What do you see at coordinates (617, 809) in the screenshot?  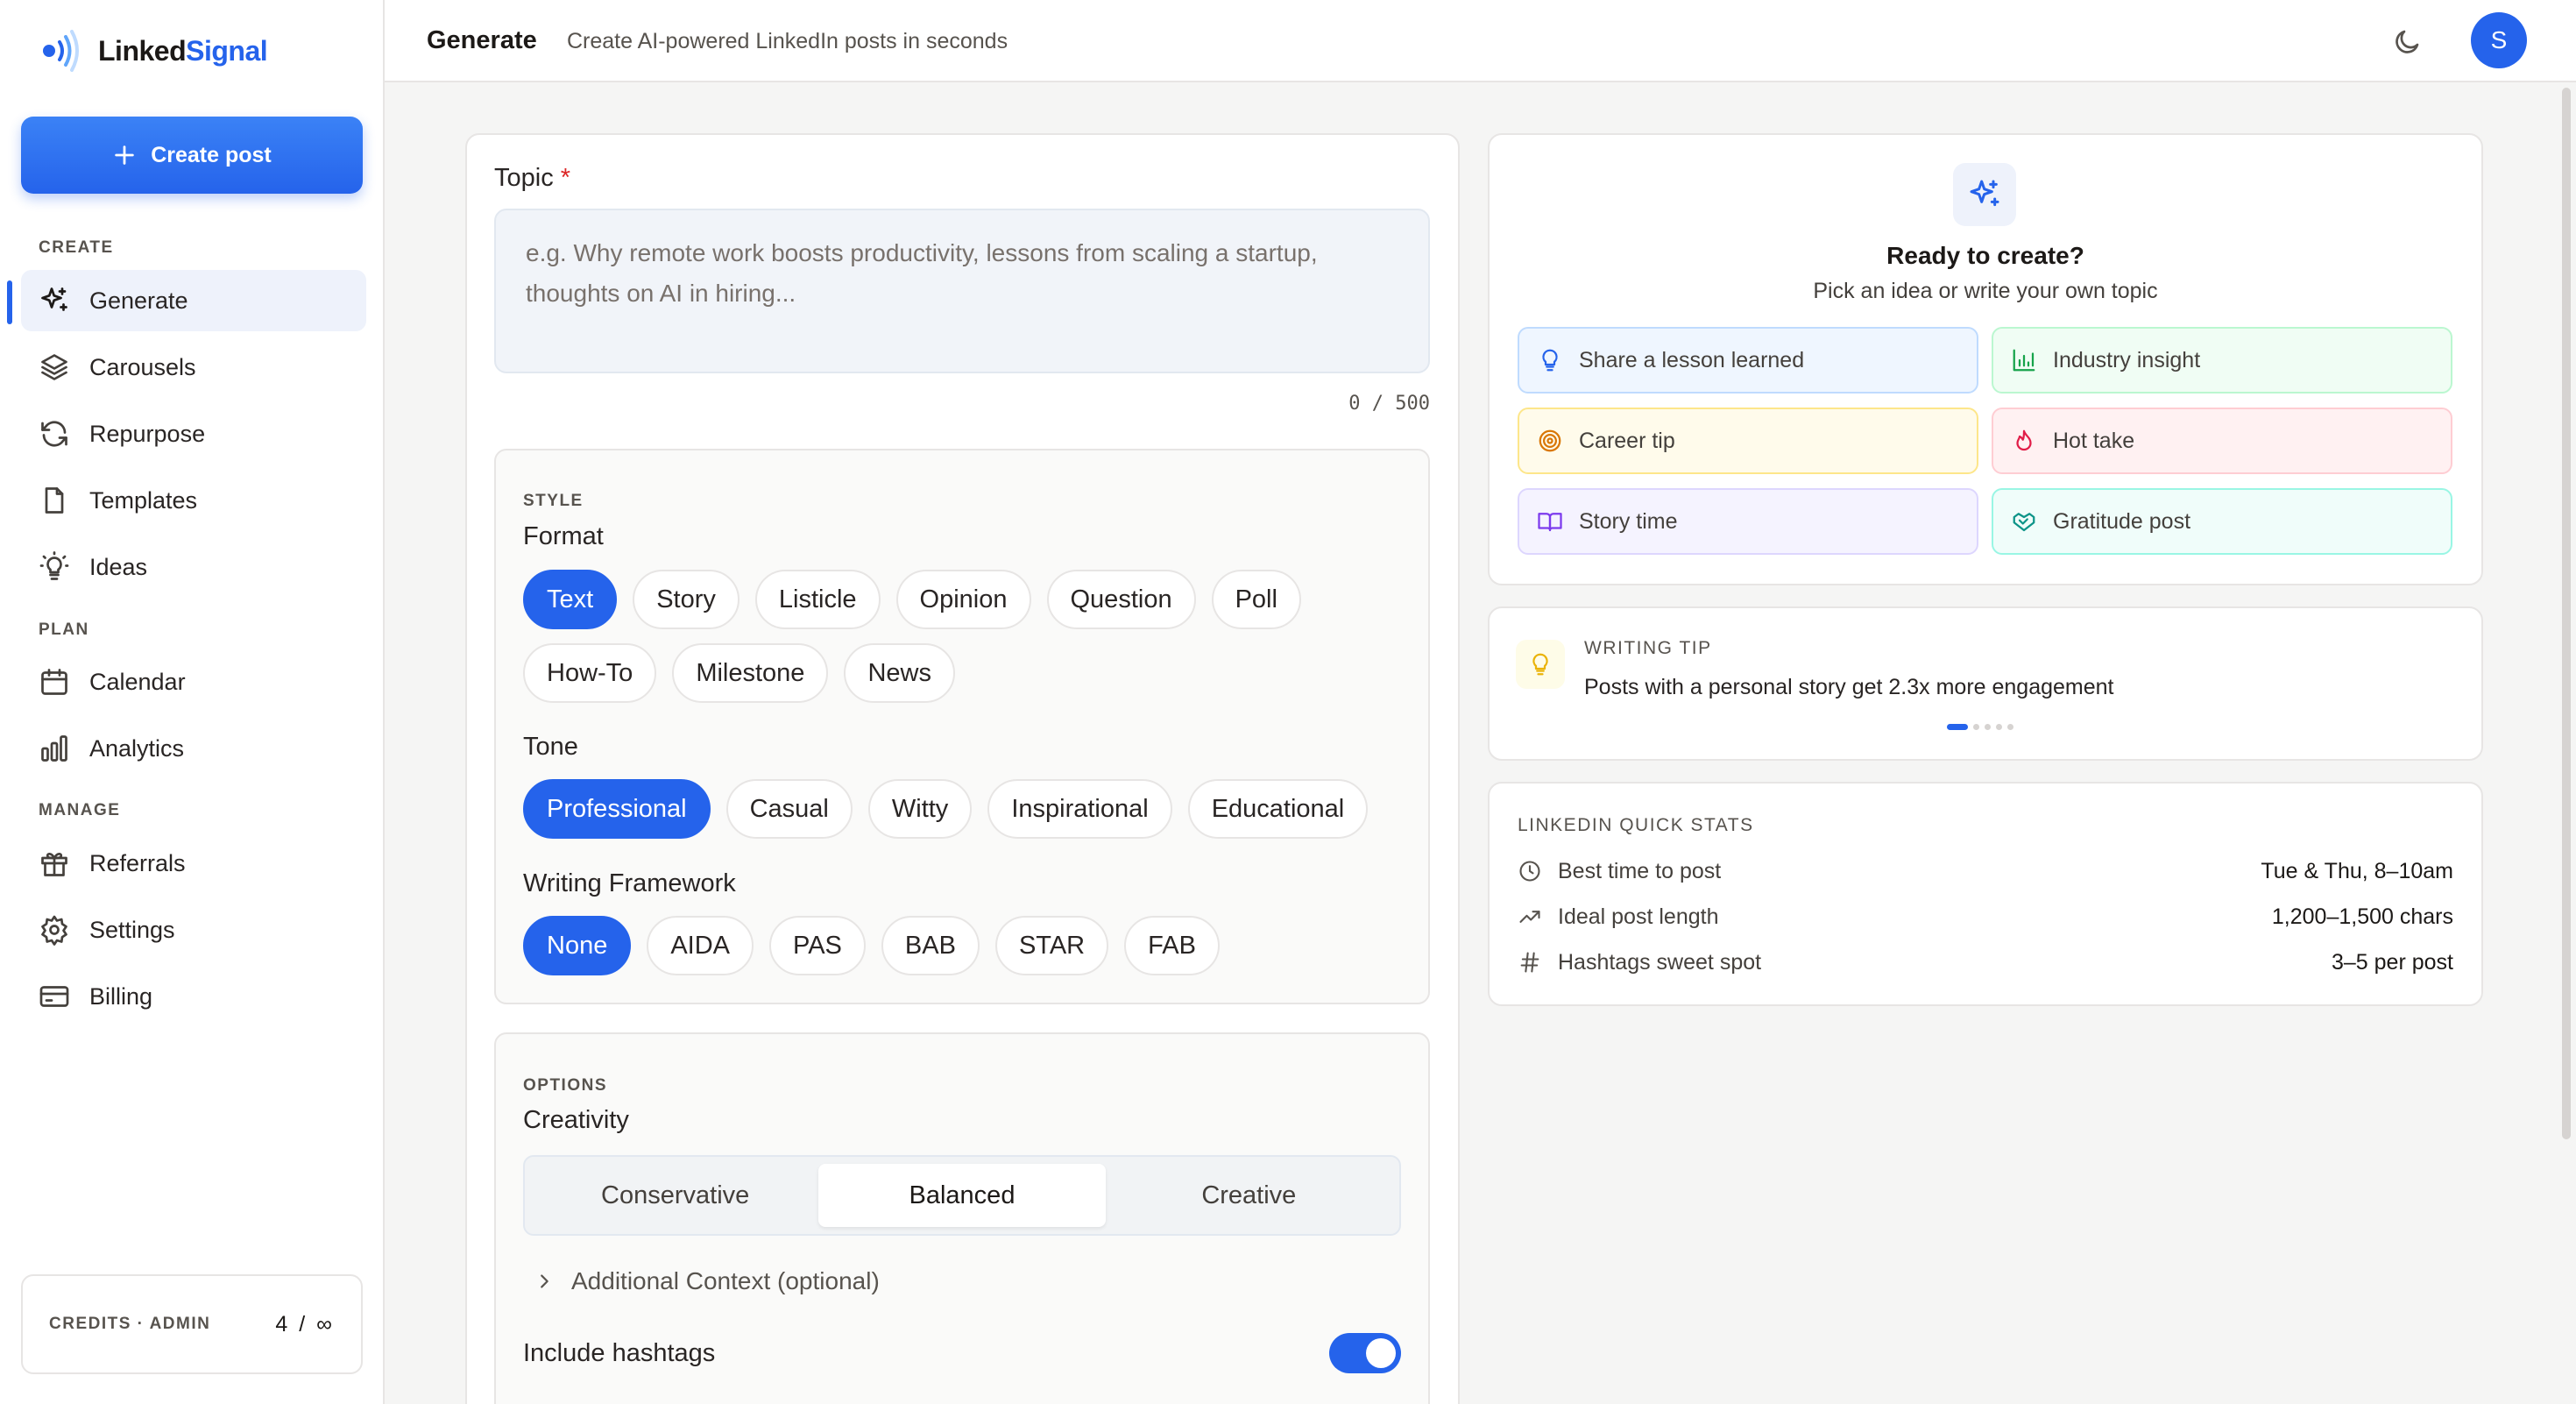 I see `tone-chip-professional: Professional` at bounding box center [617, 809].